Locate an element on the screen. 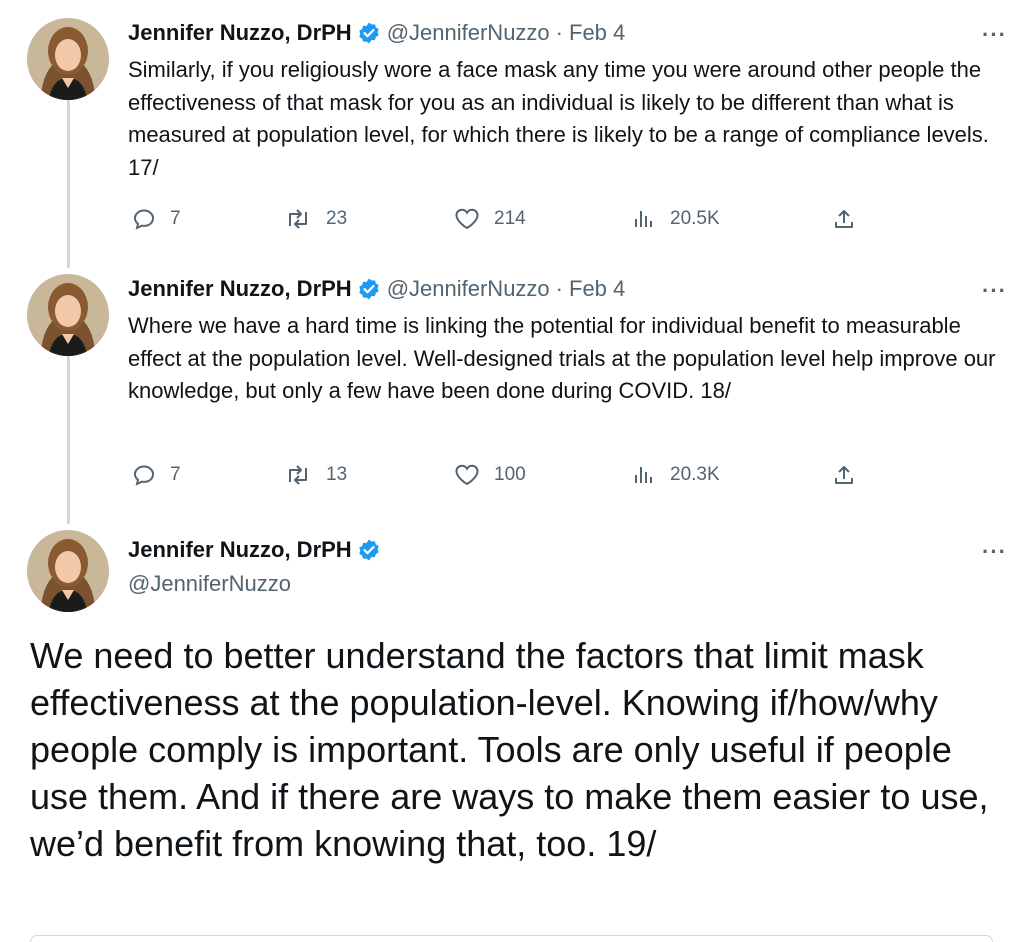  retweet-button: 13 is located at coordinates (315, 475).